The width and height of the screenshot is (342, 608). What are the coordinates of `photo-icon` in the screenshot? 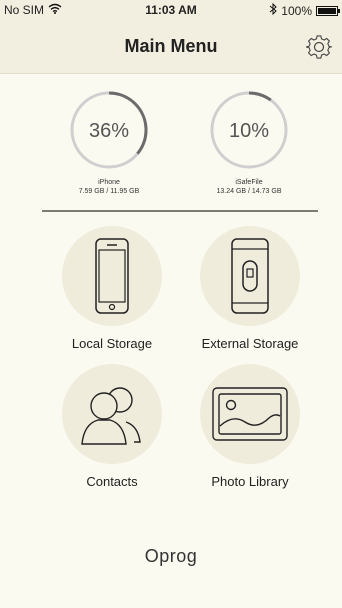 It's located at (250, 414).